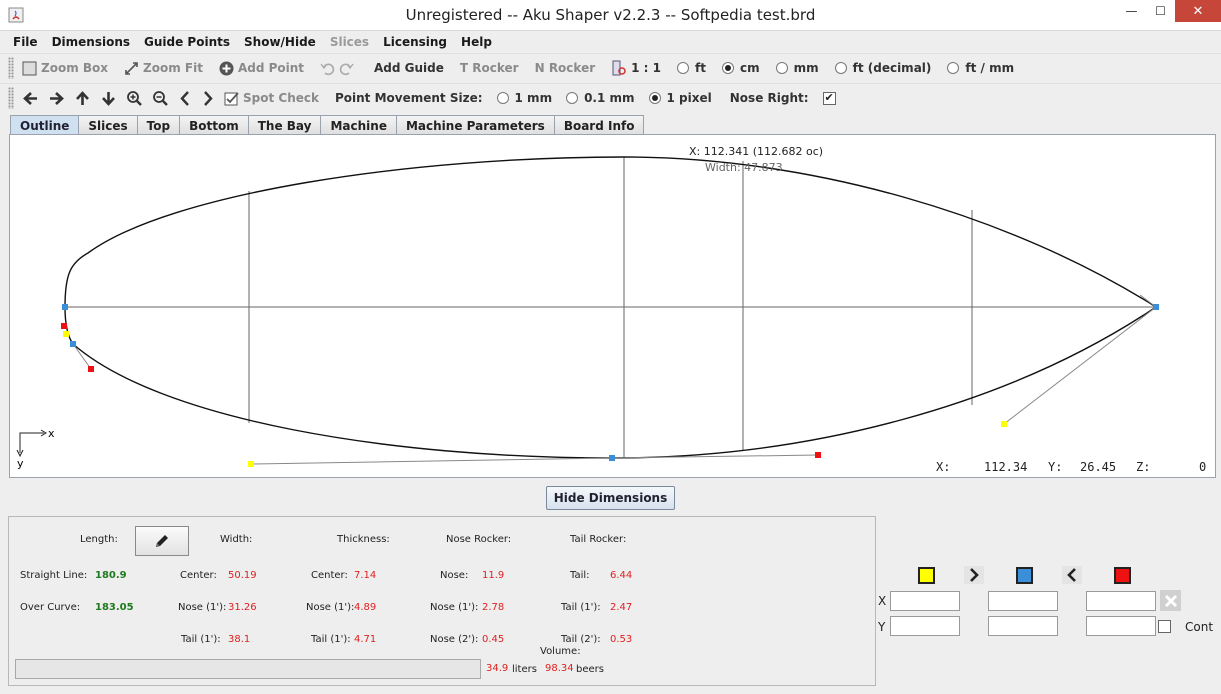 The width and height of the screenshot is (1221, 694). I want to click on undo-redo-button, so click(339, 68).